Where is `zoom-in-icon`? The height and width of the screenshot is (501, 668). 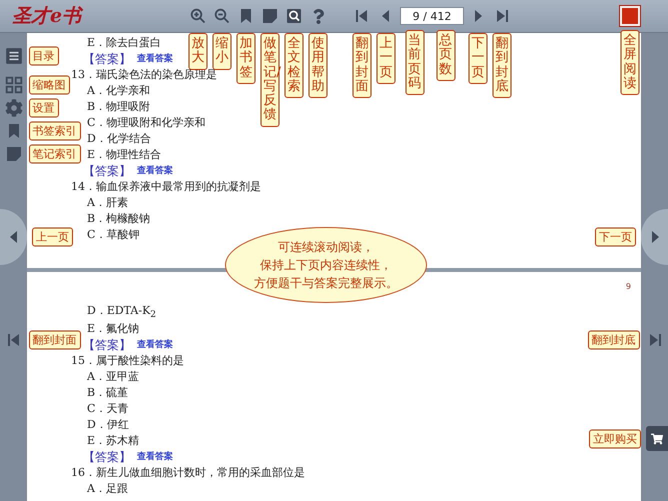
zoom-in-icon is located at coordinates (198, 16).